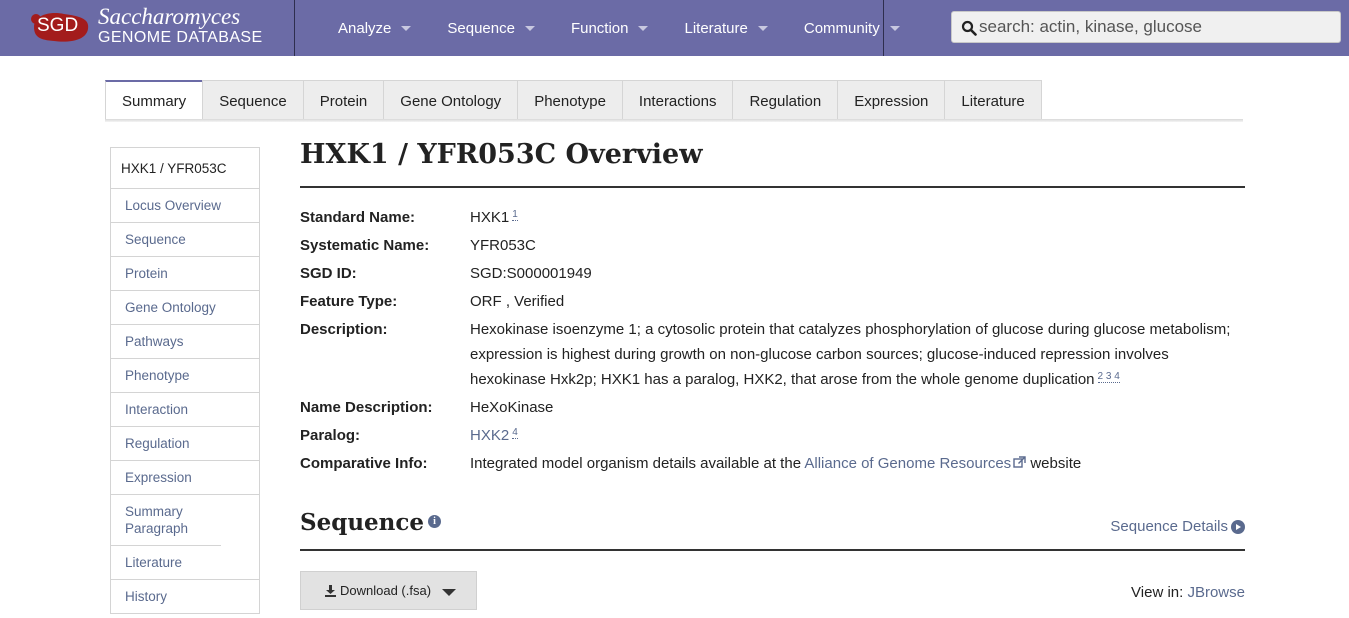 The height and width of the screenshot is (618, 1349). Describe the element at coordinates (772, 407) in the screenshot. I see `row-name-description: Name Description: HeXoKinase` at that location.